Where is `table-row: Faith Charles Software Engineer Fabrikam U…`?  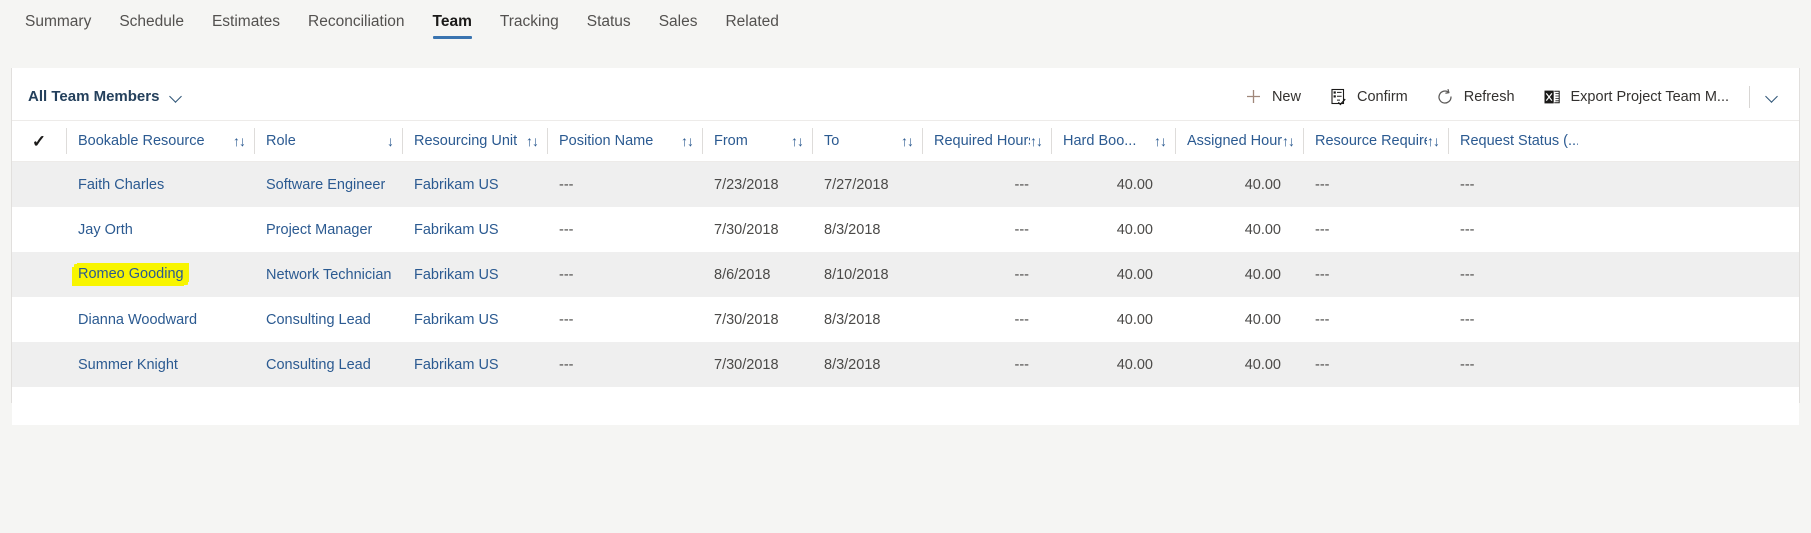
table-row: Faith Charles Software Engineer Fabrikam U… is located at coordinates (905, 184).